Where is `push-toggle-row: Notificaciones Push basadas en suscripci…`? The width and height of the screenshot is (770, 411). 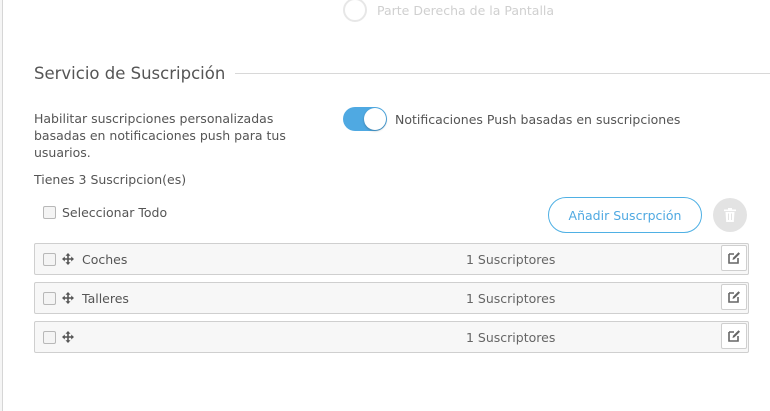
push-toggle-row: Notificaciones Push basadas en suscripci… is located at coordinates (511, 119).